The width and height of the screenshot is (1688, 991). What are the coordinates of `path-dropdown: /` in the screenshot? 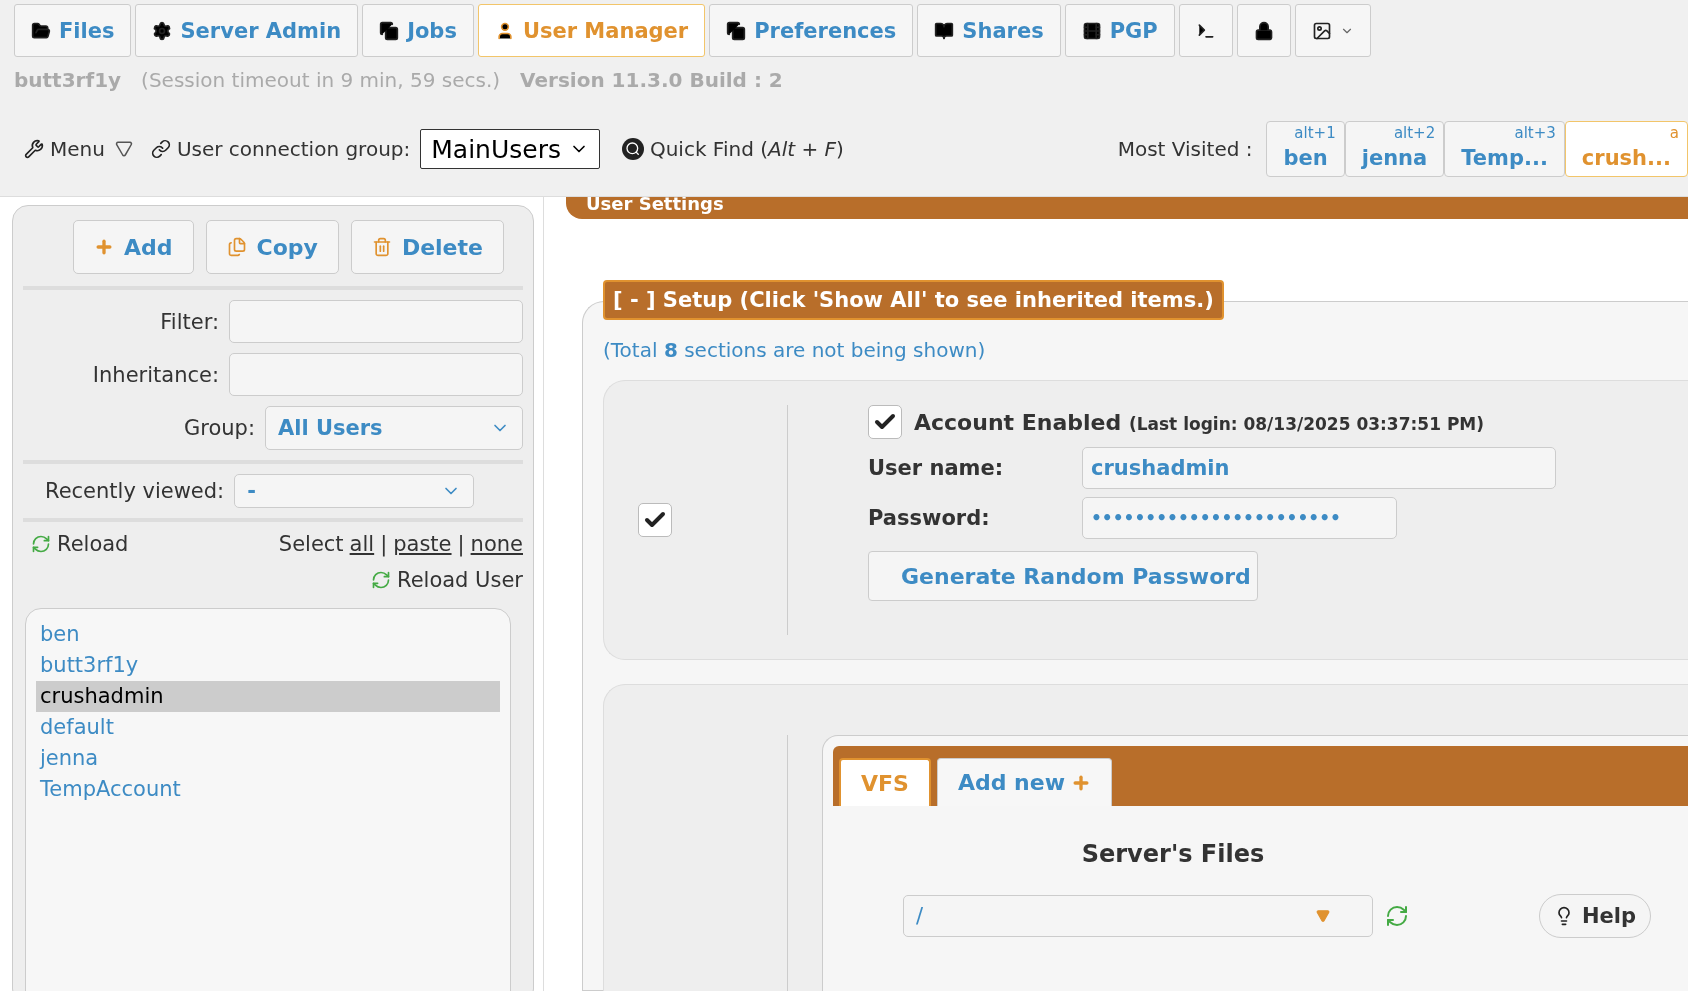 It's located at (1138, 916).